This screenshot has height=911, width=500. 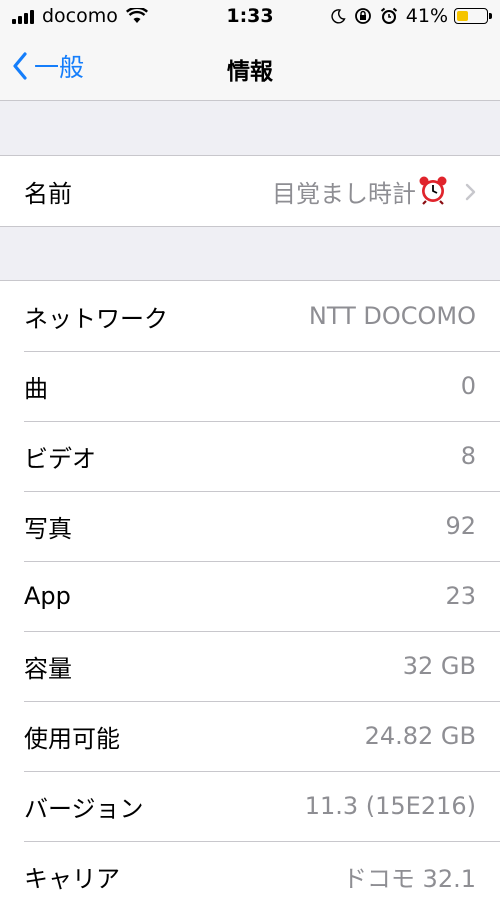 I want to click on chevron-right-icon, so click(x=470, y=192).